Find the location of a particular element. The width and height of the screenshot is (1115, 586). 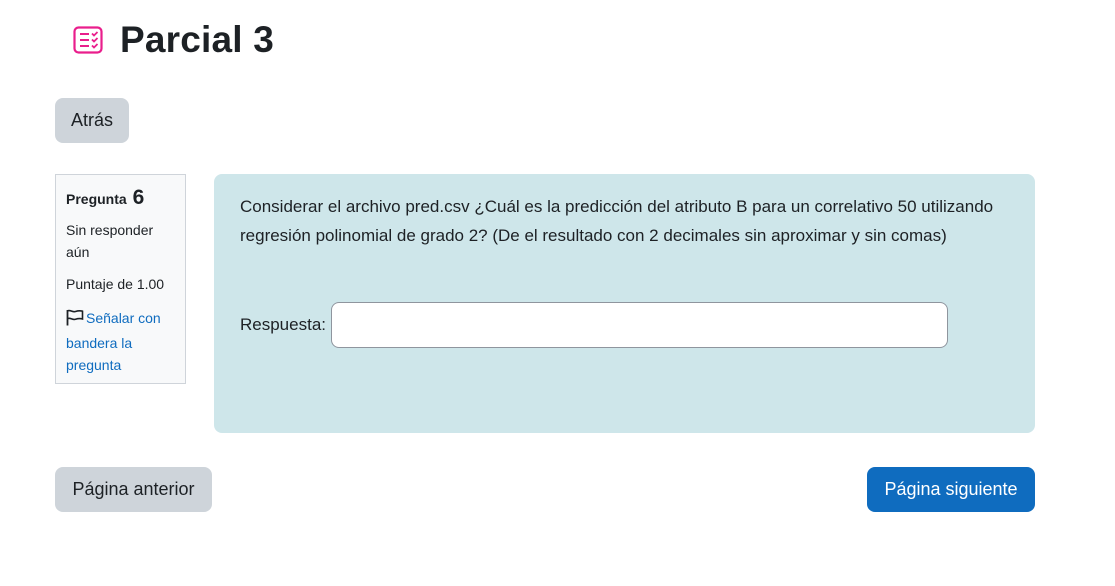

answer-label: Respuesta: is located at coordinates (283, 324).